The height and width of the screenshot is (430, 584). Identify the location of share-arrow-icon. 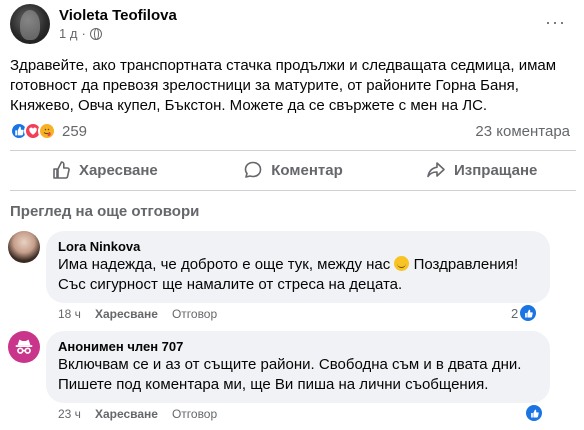
(436, 170).